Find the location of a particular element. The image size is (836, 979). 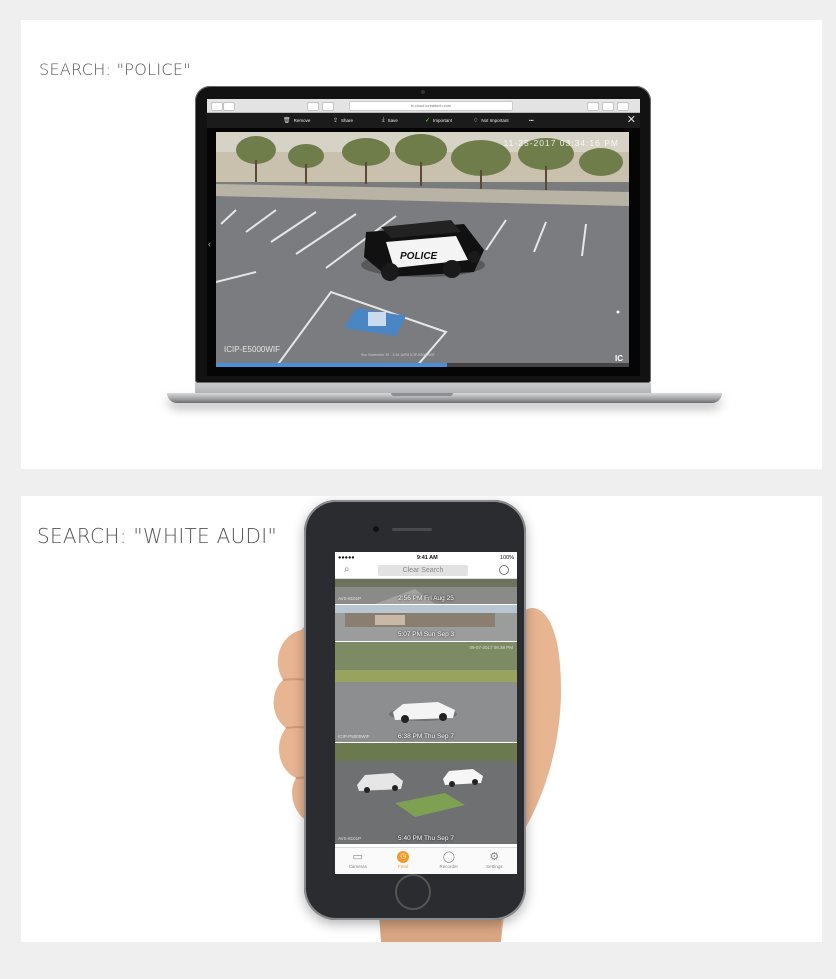

share-button is located at coordinates (593, 106).